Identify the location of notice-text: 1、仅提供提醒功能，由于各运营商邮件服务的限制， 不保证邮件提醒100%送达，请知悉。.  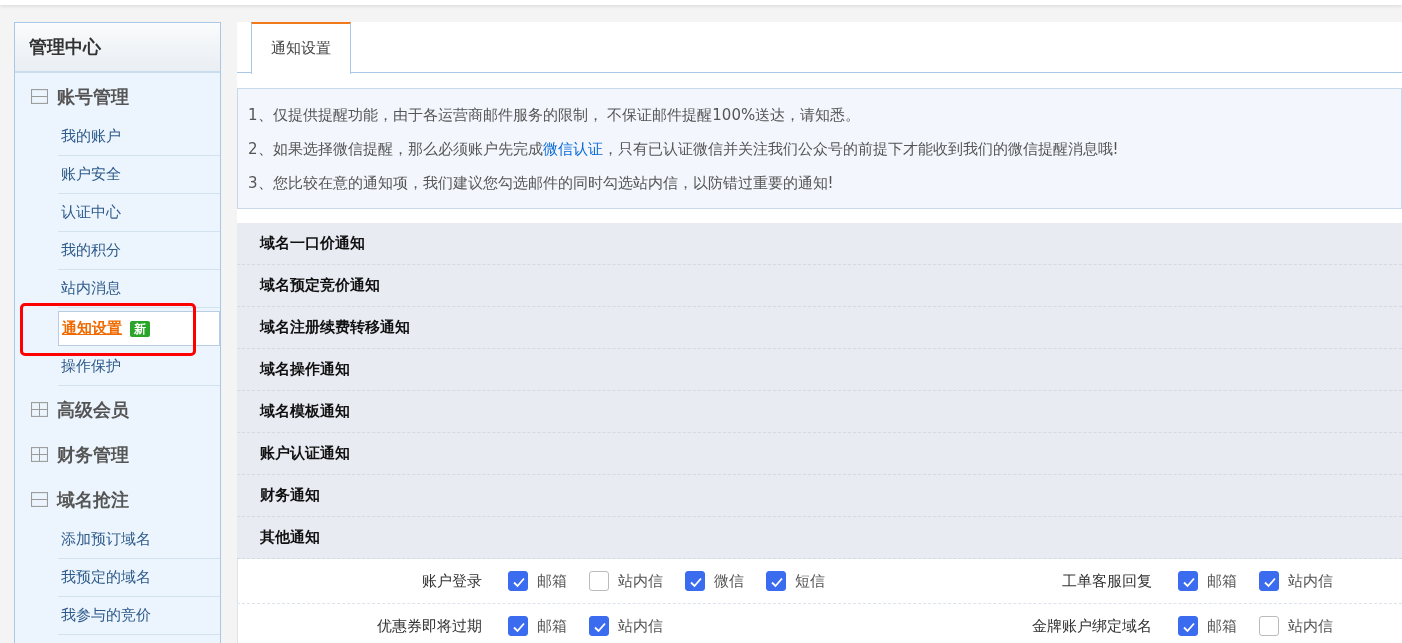
(555, 115).